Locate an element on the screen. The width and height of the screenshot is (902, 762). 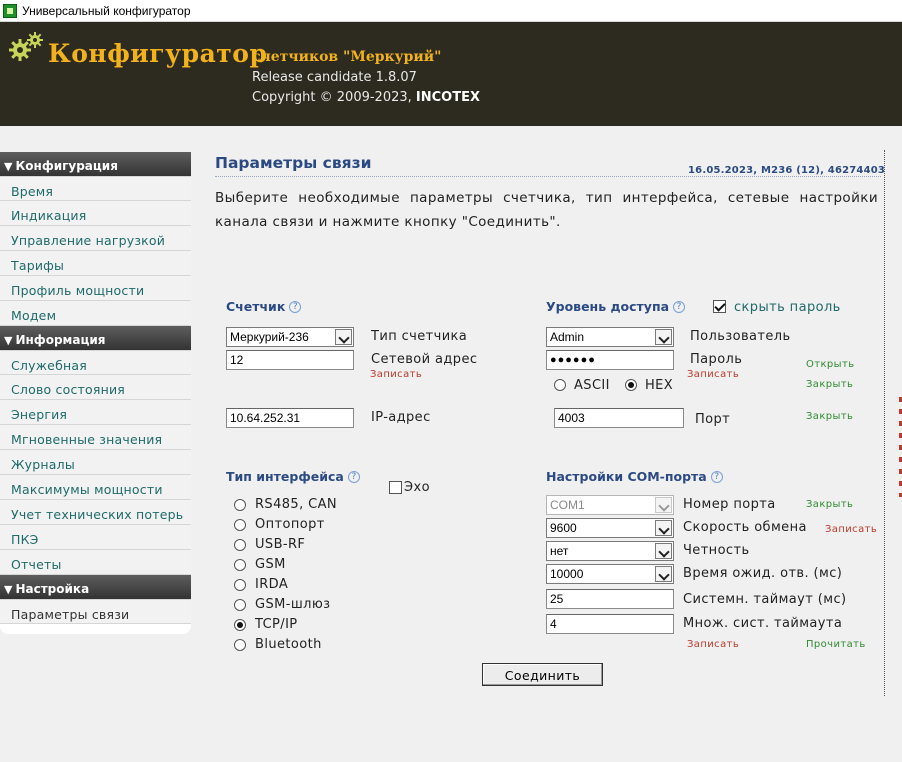
interface-label-rs485: RS485, CAN is located at coordinates (296, 504).